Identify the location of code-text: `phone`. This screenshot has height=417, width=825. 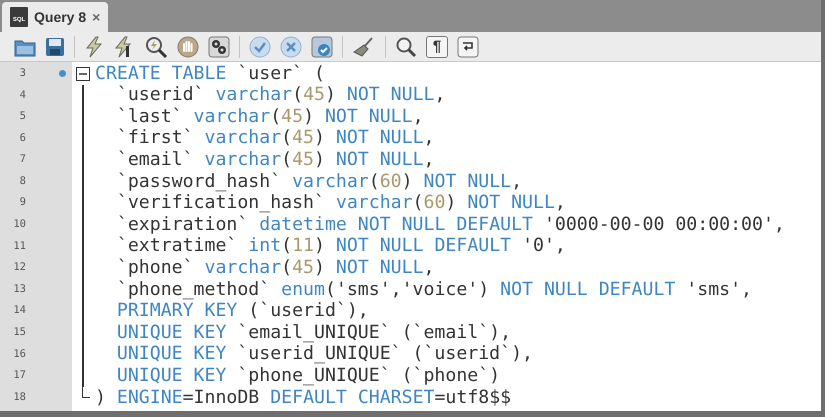
(155, 267).